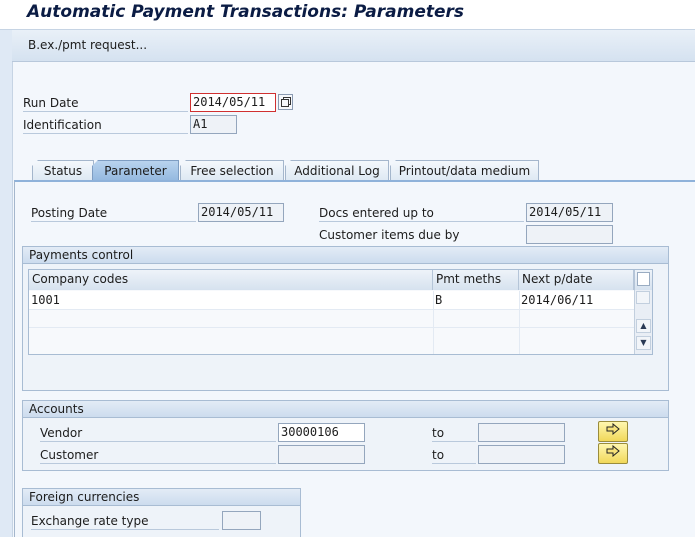 The height and width of the screenshot is (537, 695). I want to click on scroll-up-icon: ▲, so click(643, 326).